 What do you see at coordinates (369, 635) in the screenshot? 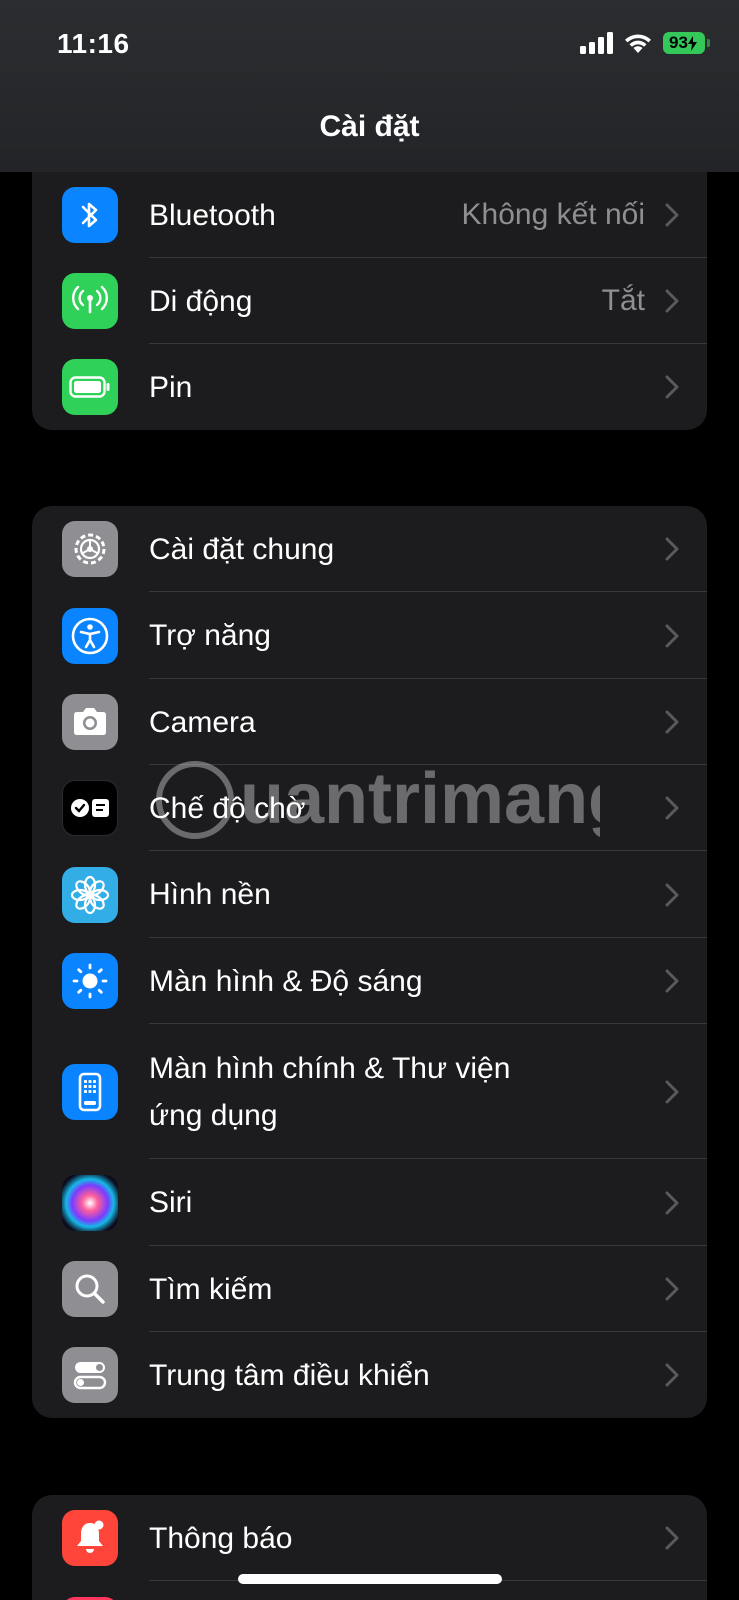
I see `row-accessibility: Trợ năng` at bounding box center [369, 635].